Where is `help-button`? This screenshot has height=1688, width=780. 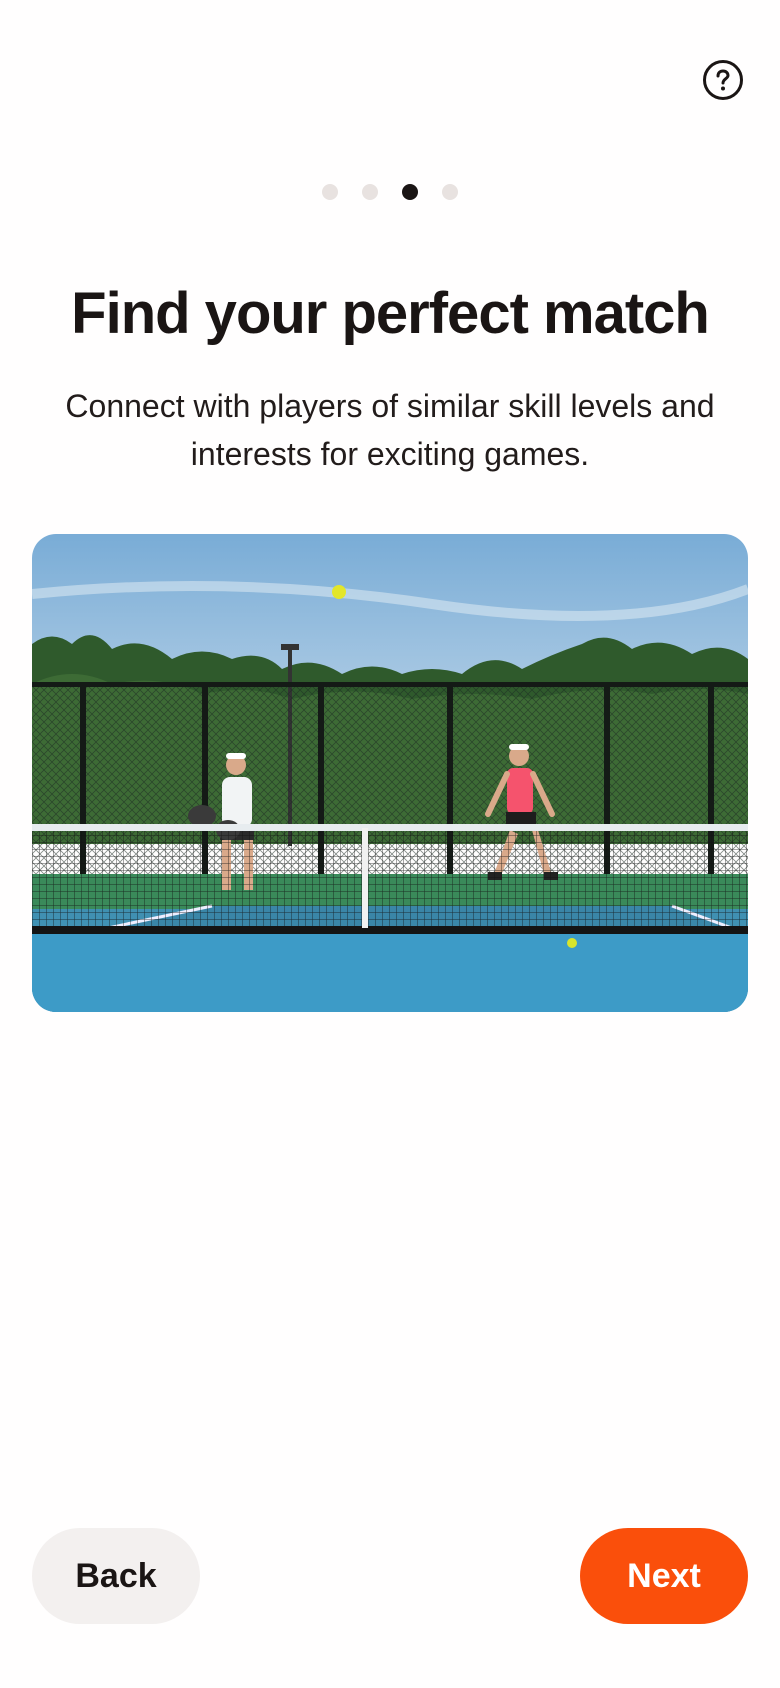
help-button is located at coordinates (723, 80).